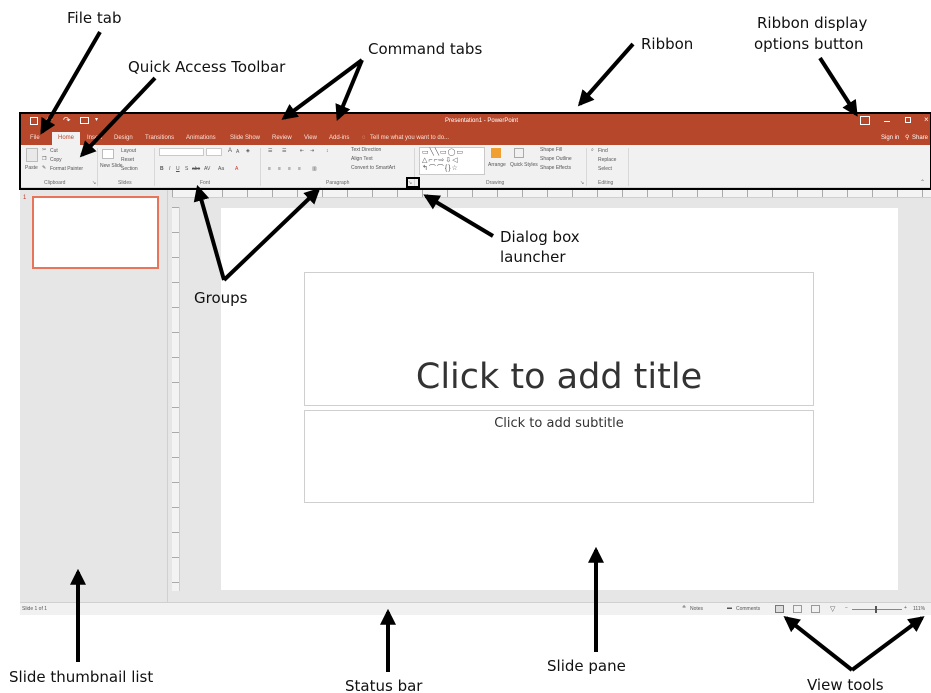 The height and width of the screenshot is (693, 931). I want to click on arrange-icon, so click(496, 153).